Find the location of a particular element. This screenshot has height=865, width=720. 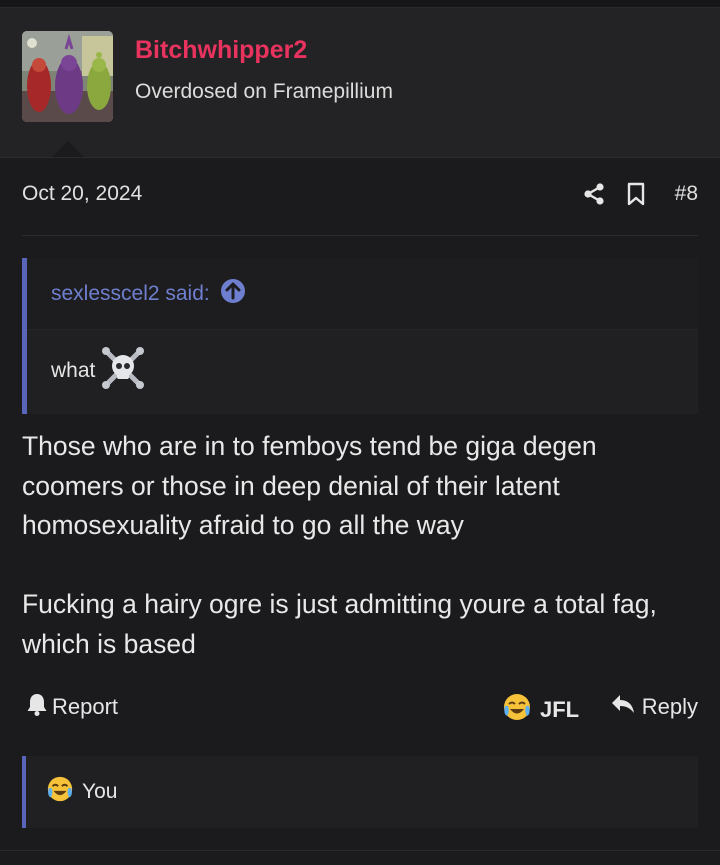

post-actions: #8 is located at coordinates (638, 194).